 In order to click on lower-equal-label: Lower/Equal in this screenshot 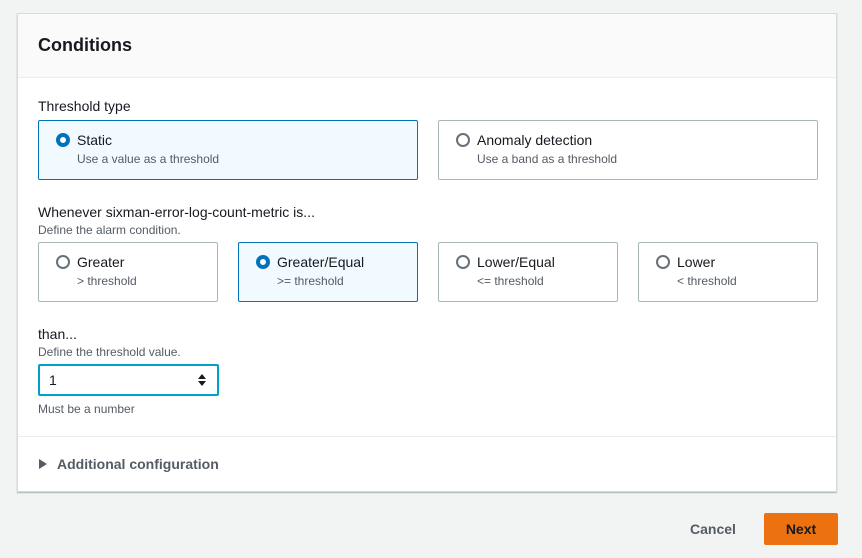, I will do `click(516, 262)`.